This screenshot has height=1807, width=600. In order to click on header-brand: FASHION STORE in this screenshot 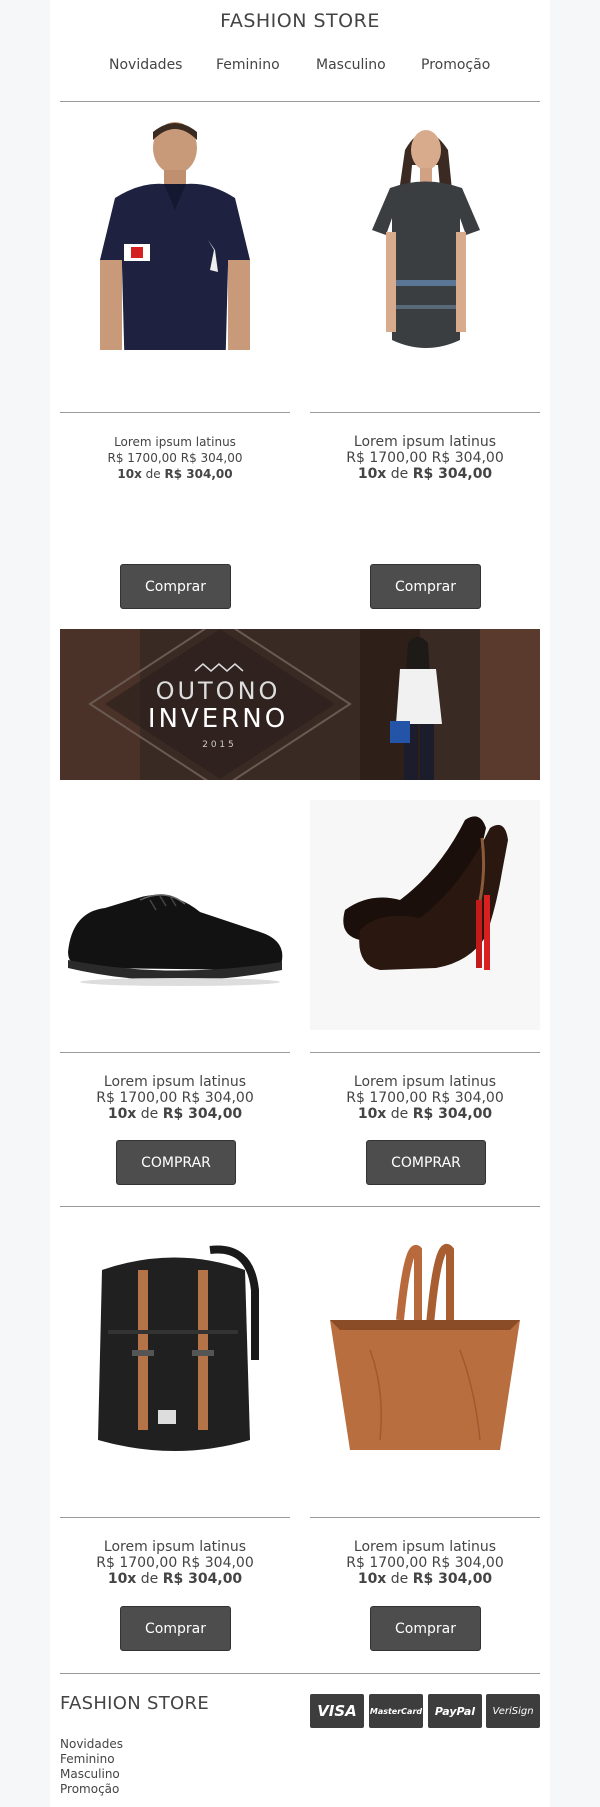, I will do `click(300, 21)`.